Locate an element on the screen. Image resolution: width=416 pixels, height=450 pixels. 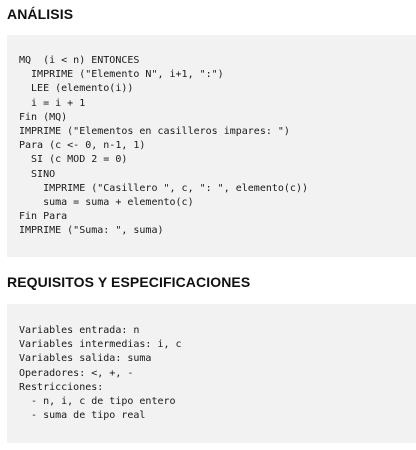
code-line: MQ (i < n) ENTONCES is located at coordinates (79, 60).